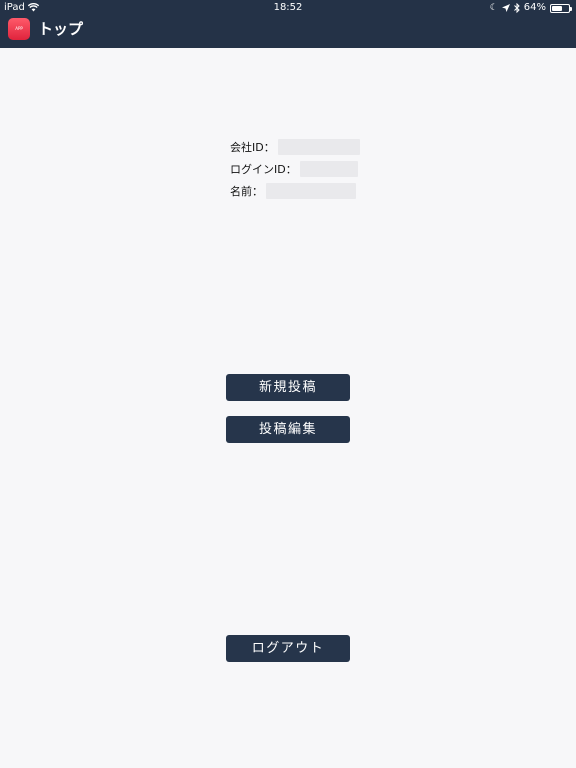 Image resolution: width=576 pixels, height=768 pixels. What do you see at coordinates (288, 8) in the screenshot?
I see `status-bar: iPad 18:52 ☾ 64%` at bounding box center [288, 8].